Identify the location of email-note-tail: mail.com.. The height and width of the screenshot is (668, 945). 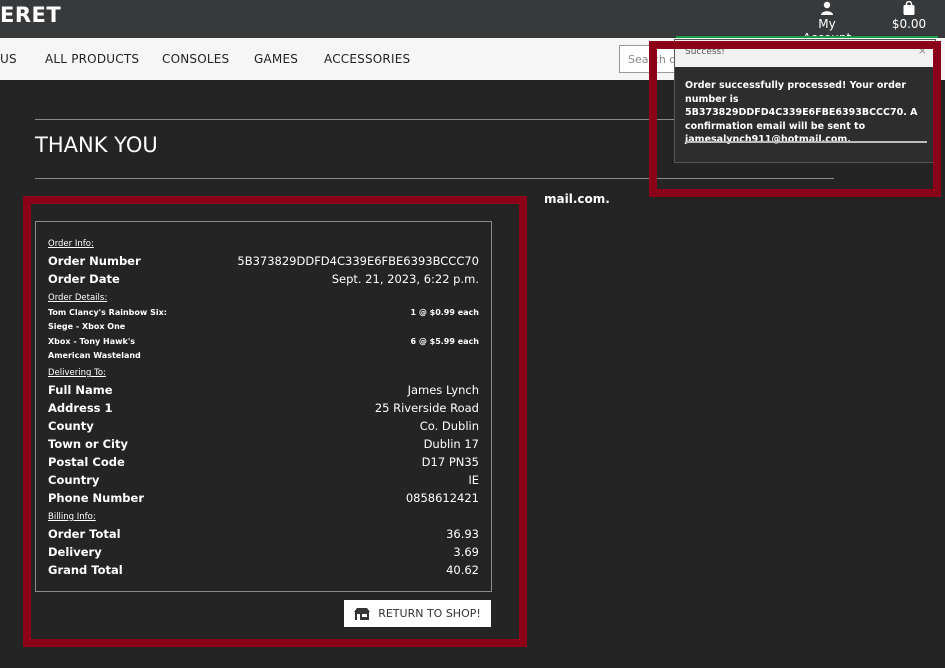
(577, 199).